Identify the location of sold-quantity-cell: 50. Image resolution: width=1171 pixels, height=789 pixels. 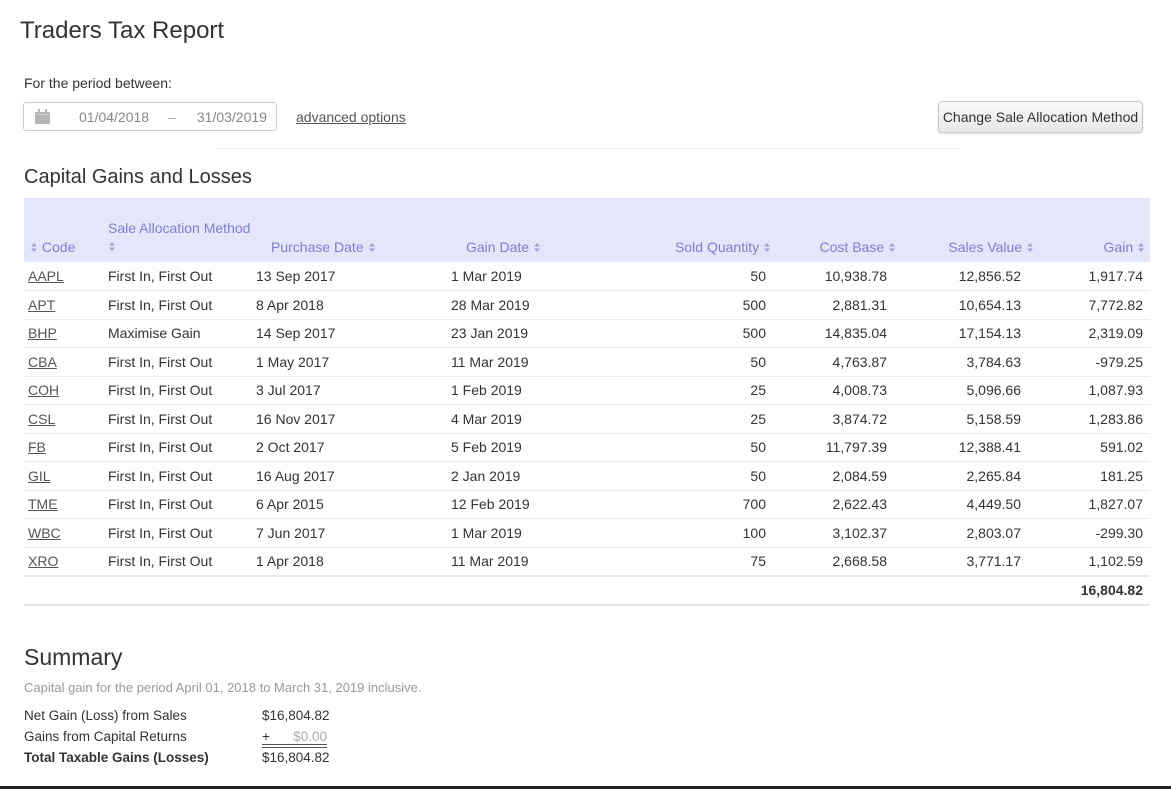
(696, 362).